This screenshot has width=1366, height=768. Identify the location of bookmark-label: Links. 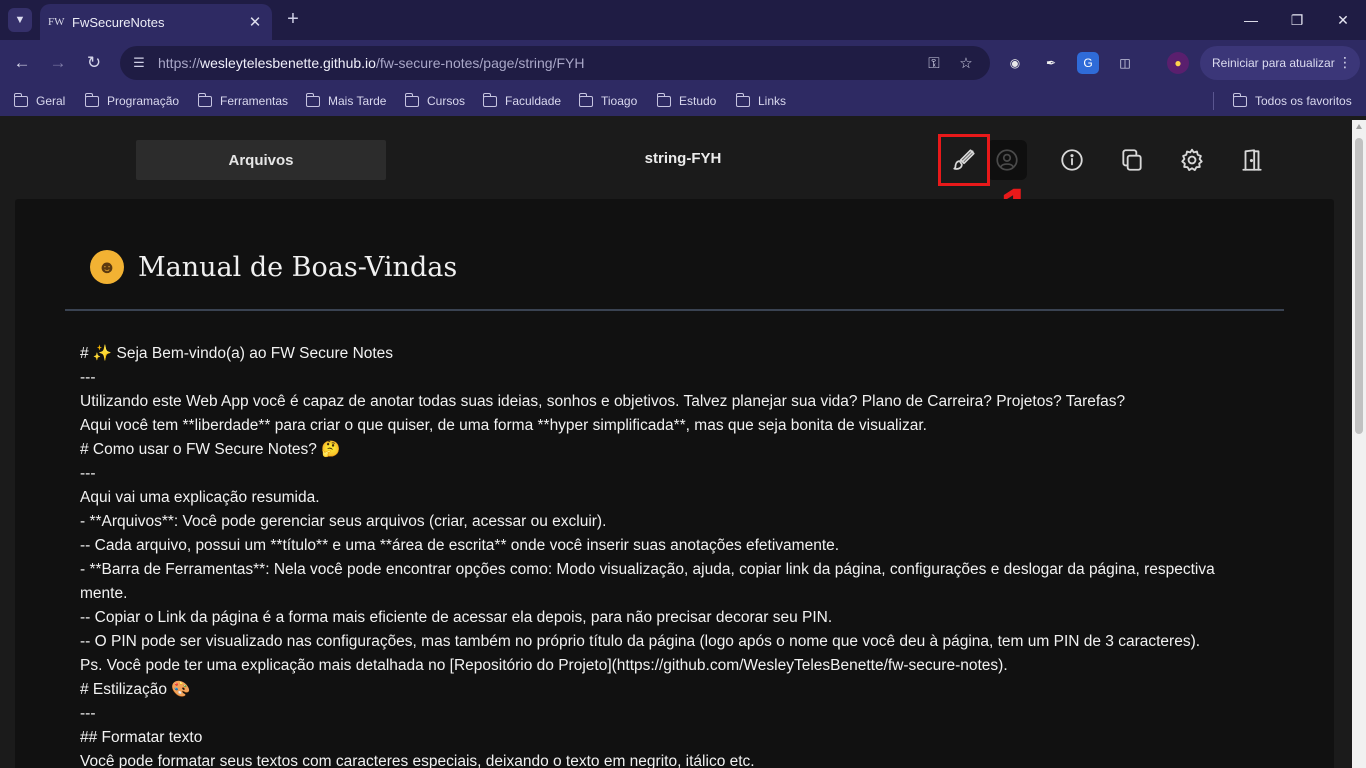
(772, 101).